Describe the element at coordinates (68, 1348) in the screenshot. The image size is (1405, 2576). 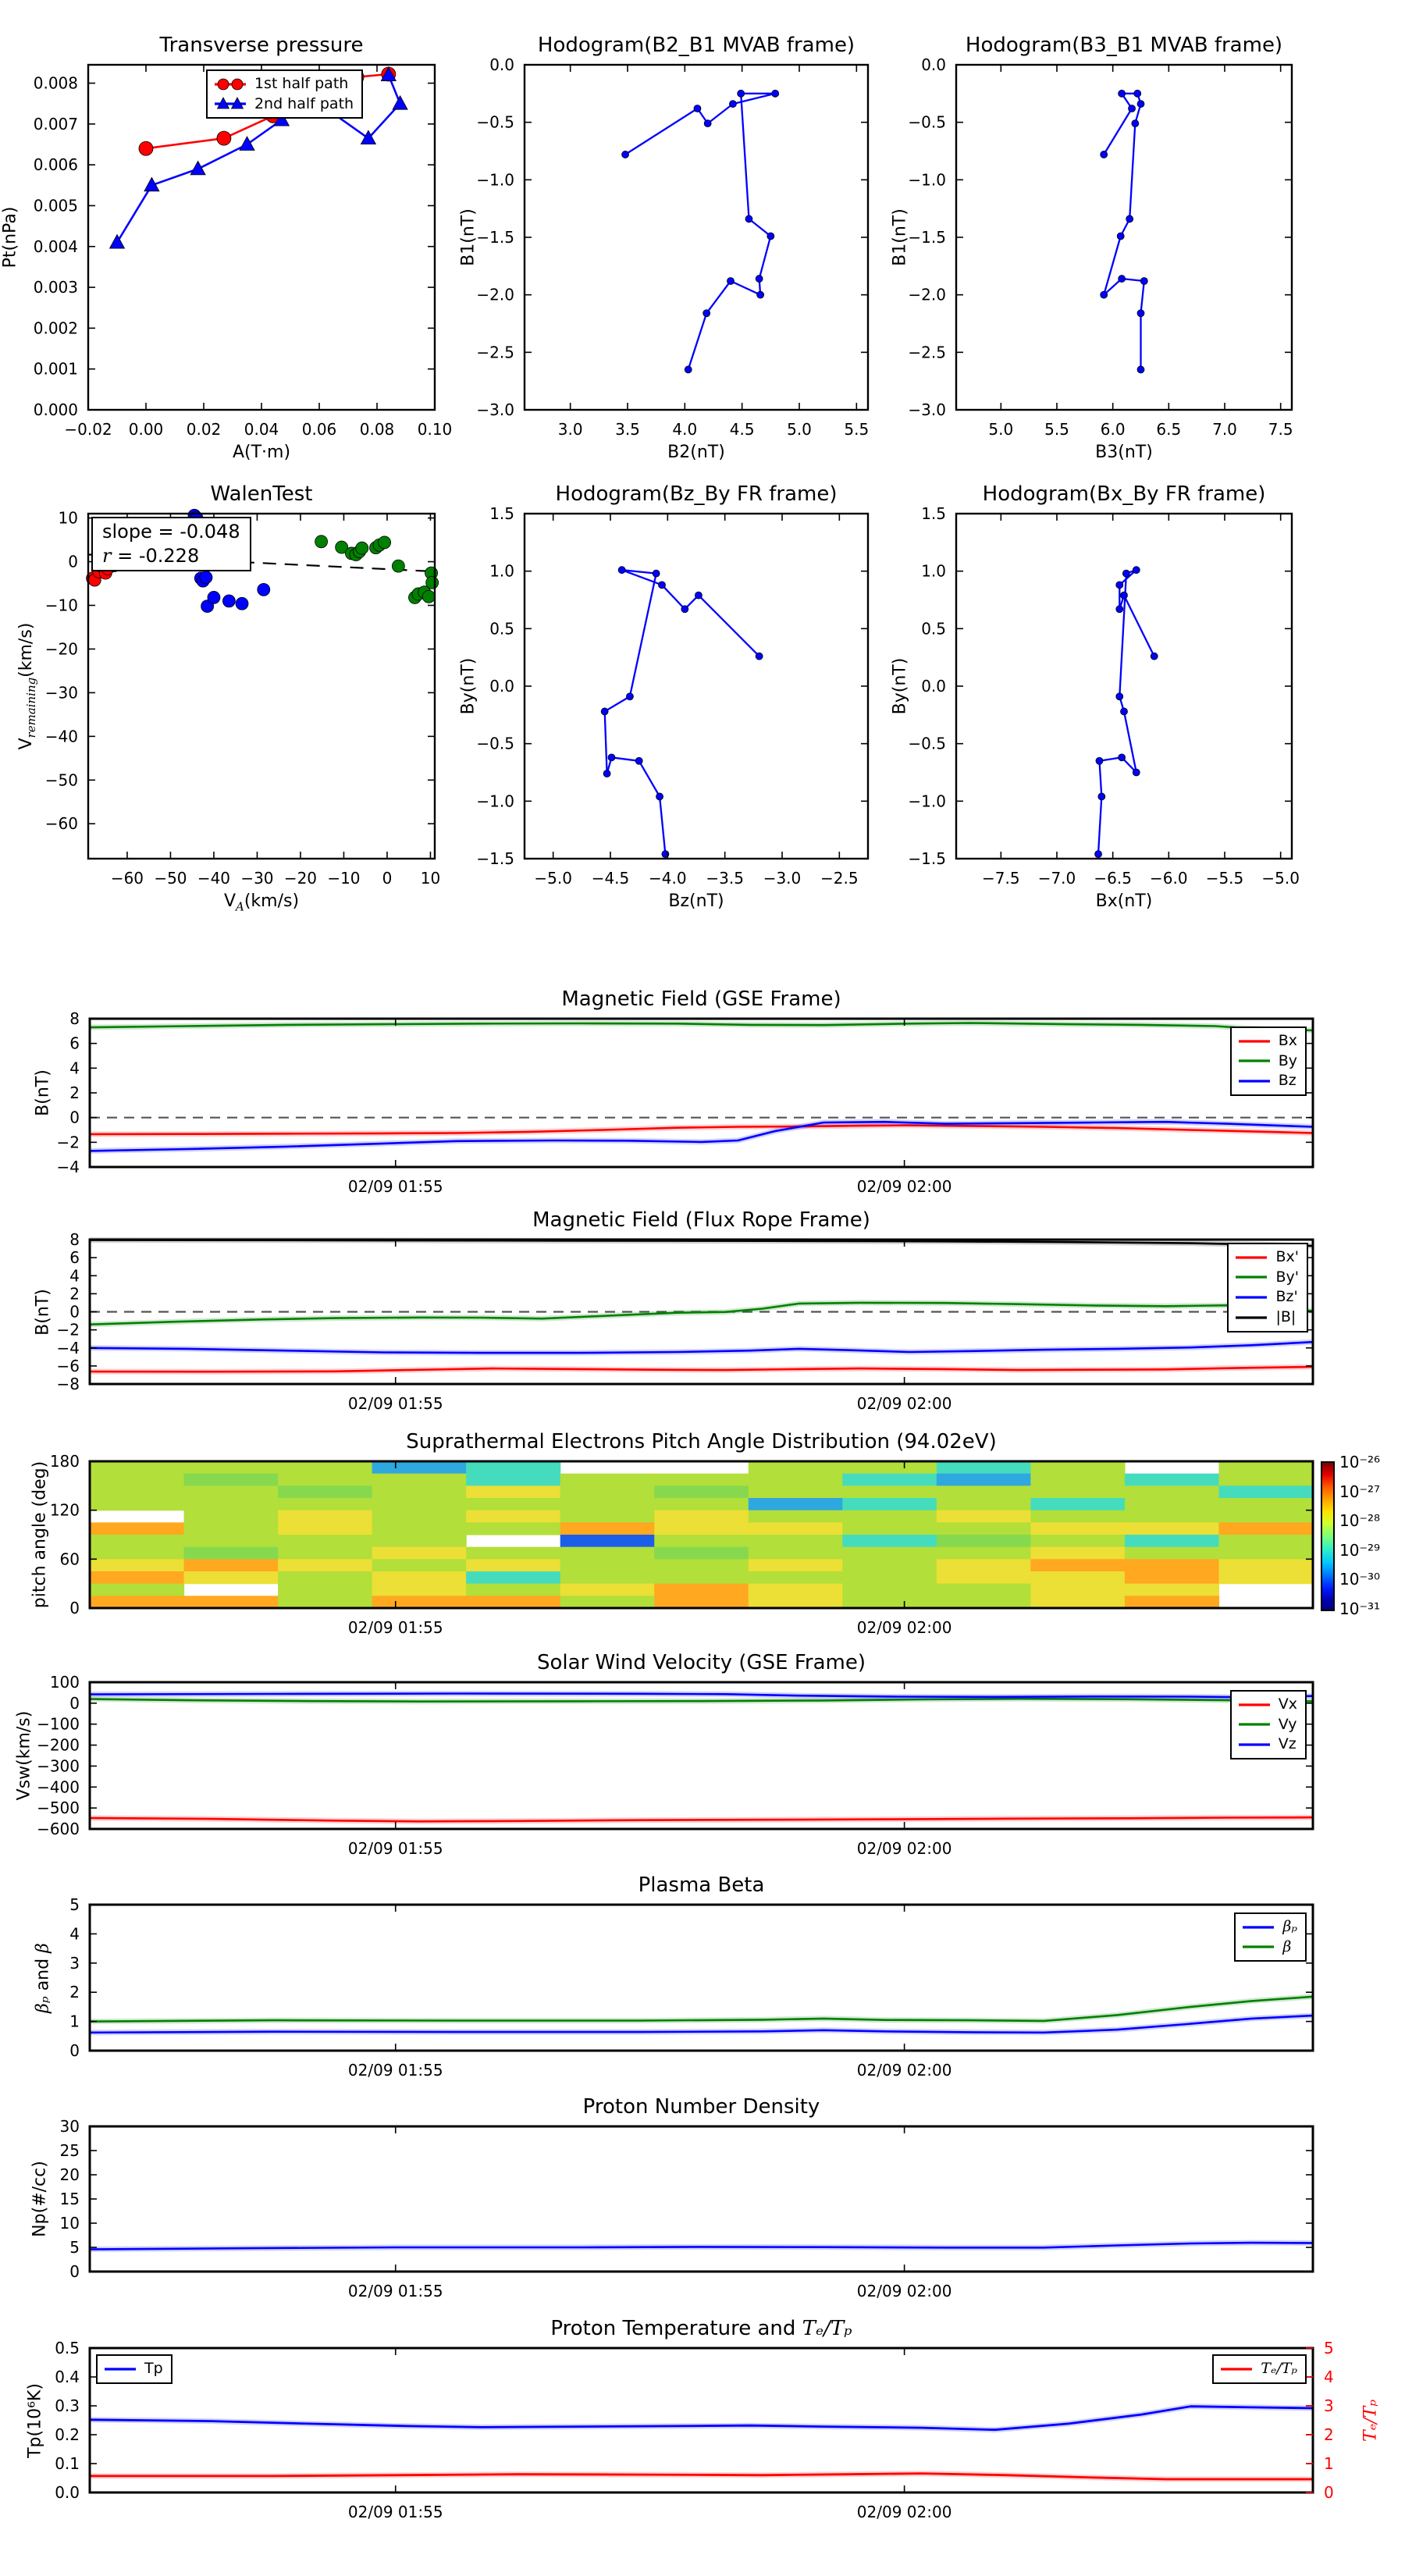
I see `tick-label: −4` at that location.